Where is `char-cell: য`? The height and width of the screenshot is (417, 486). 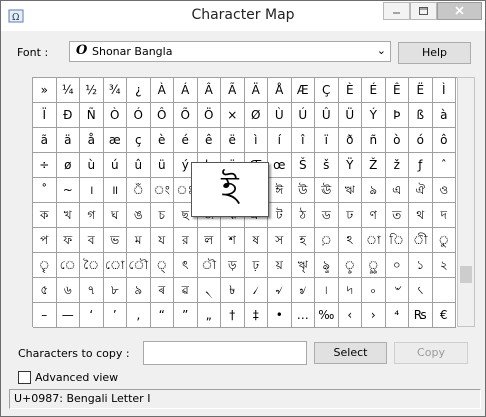
char-cell: য is located at coordinates (162, 240).